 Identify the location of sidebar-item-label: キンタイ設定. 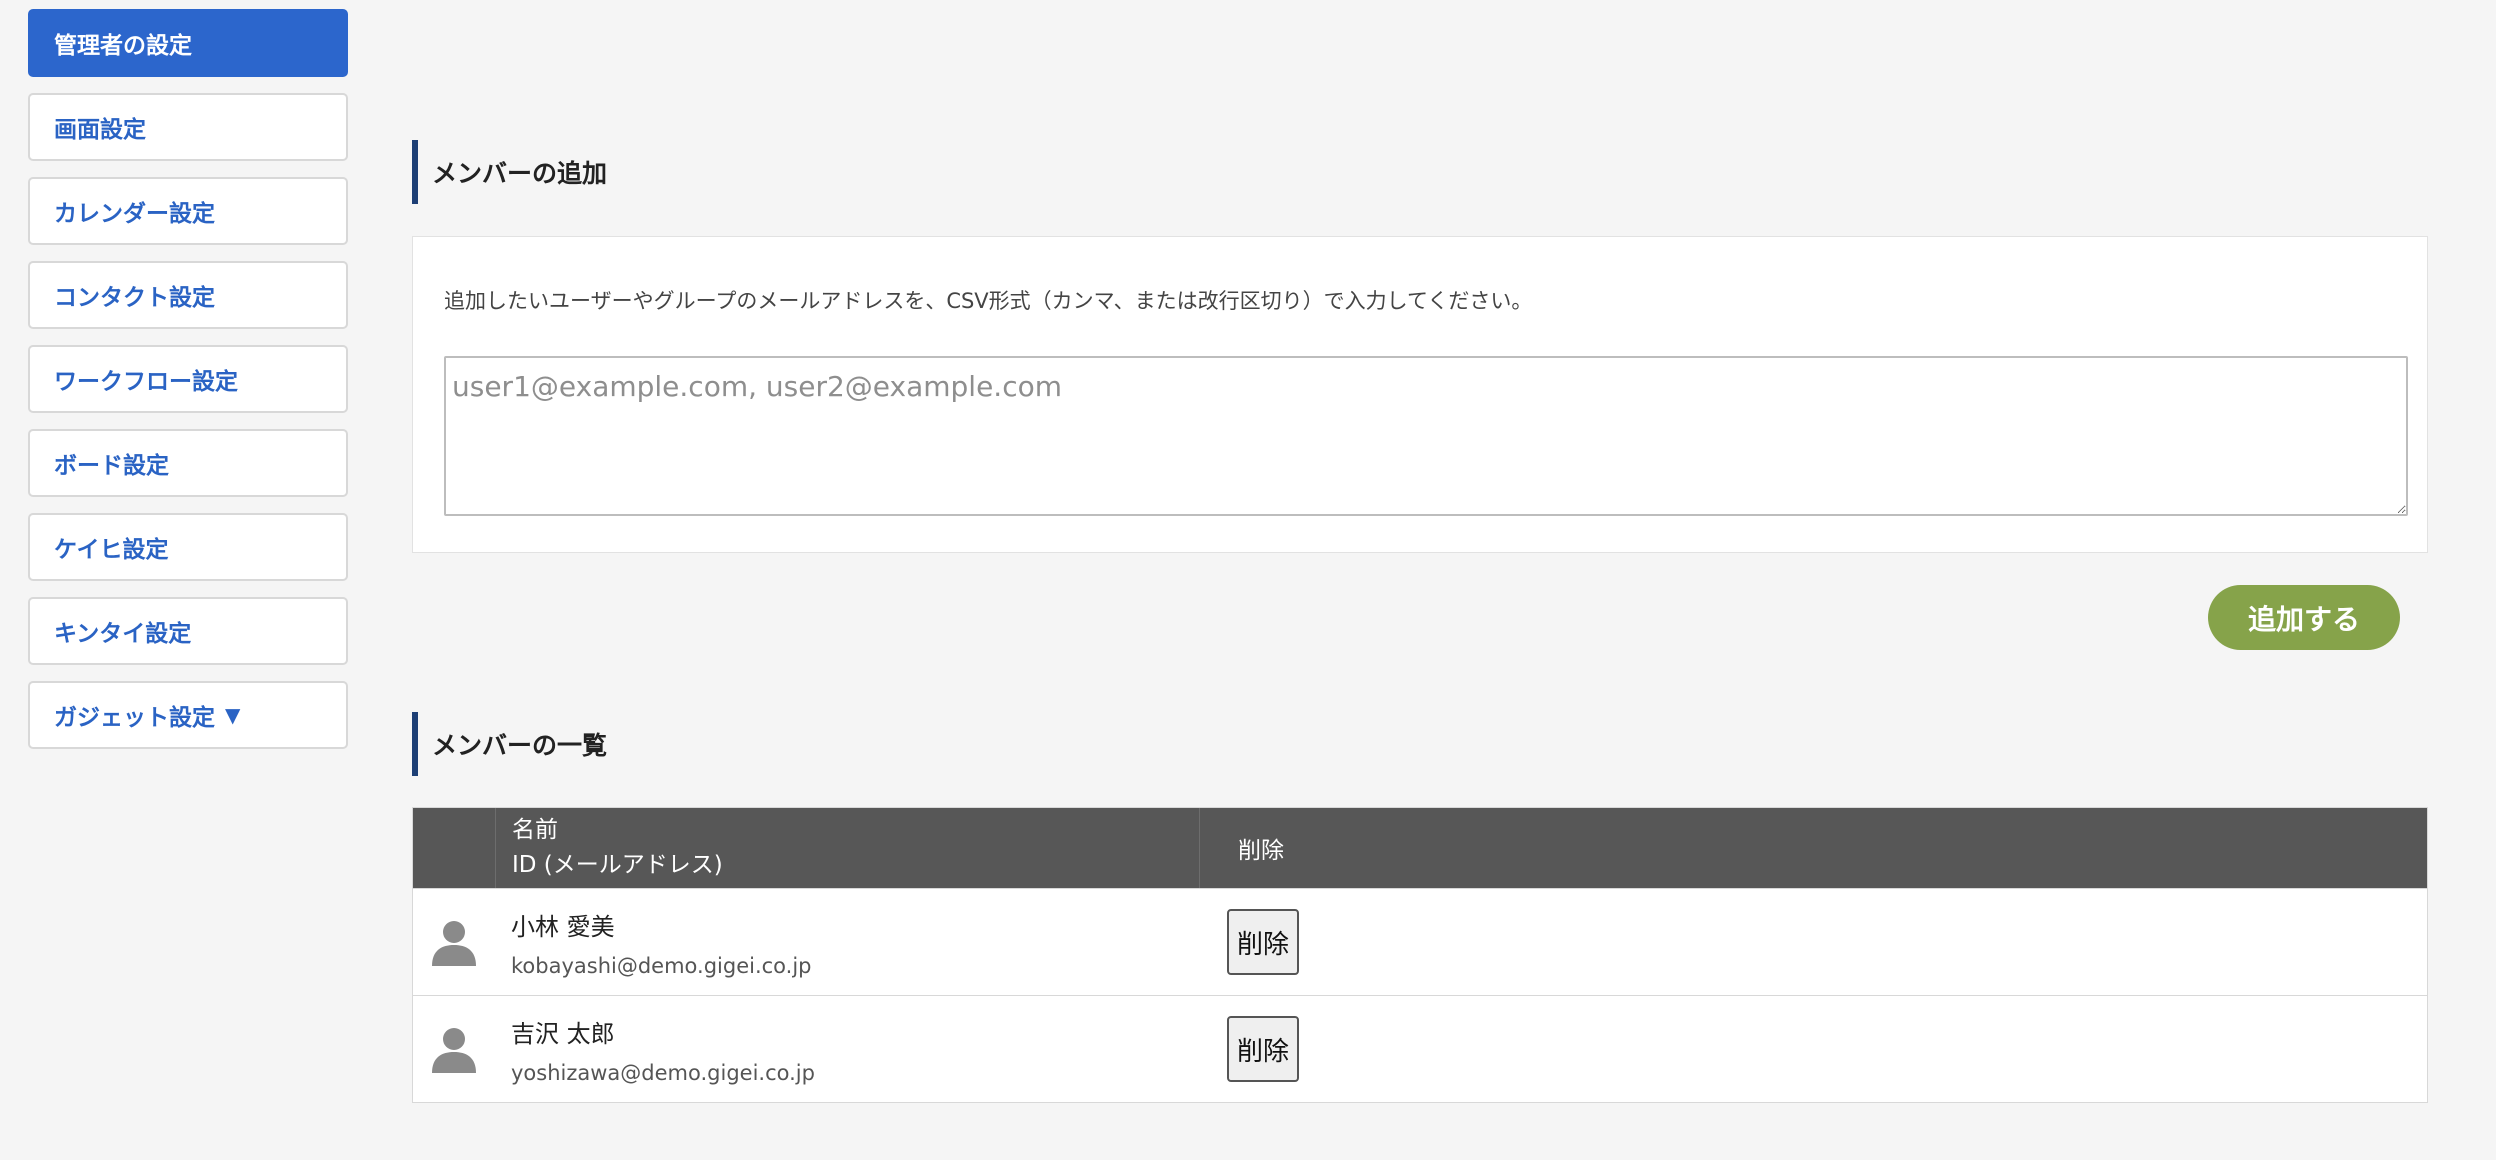
(123, 634).